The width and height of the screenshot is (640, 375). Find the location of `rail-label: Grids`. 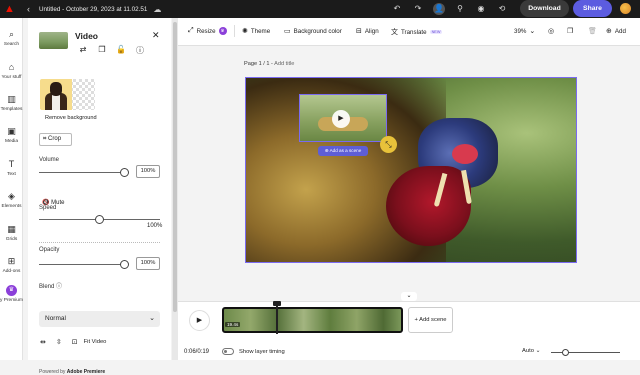

rail-label: Grids is located at coordinates (11, 239).